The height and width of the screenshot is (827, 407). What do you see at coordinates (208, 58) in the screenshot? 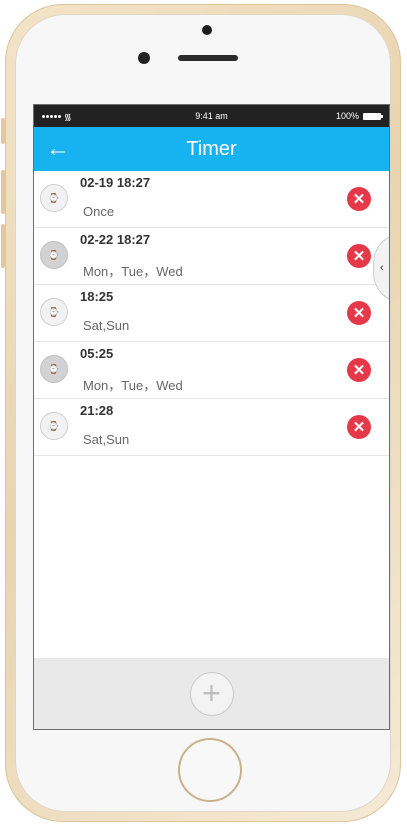
I see `earpiece-speaker` at bounding box center [208, 58].